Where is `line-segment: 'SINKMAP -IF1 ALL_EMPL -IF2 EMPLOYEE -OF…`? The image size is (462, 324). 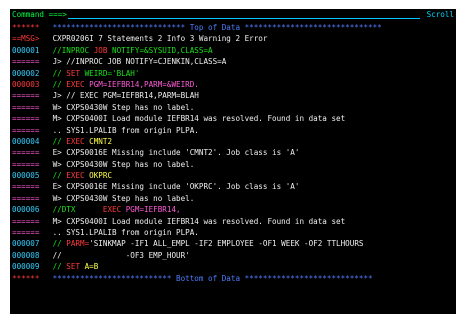
line-segment: 'SINKMAP -IF1 ALL_EMPL -IF2 EMPLOYEE -OF… is located at coordinates (226, 244).